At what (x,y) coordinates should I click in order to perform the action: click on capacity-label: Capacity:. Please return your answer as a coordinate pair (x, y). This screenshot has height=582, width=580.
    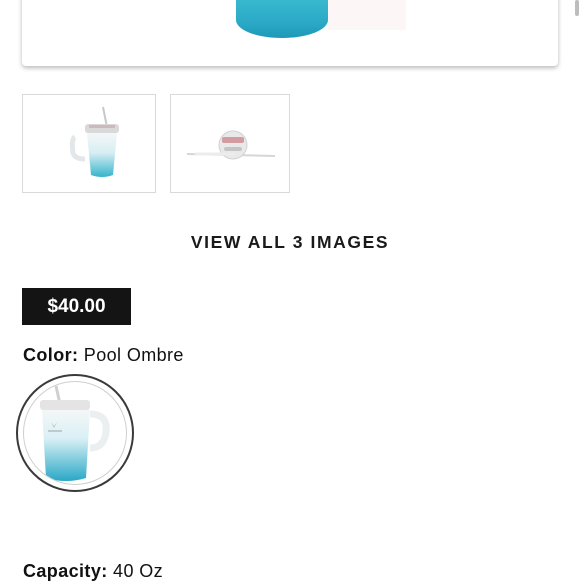
    Looking at the image, I should click on (65, 571).